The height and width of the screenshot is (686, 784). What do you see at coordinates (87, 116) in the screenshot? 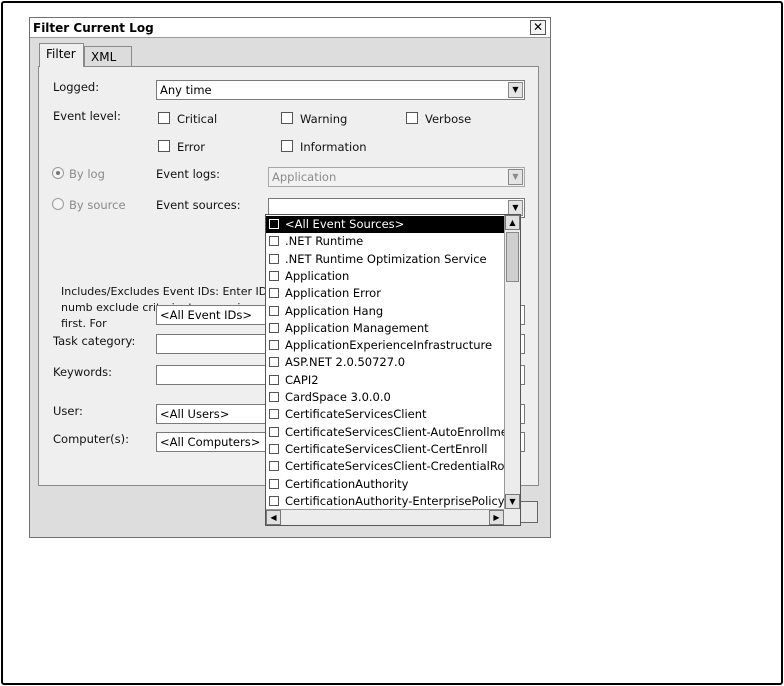
I see `event-level-label: Event level:` at bounding box center [87, 116].